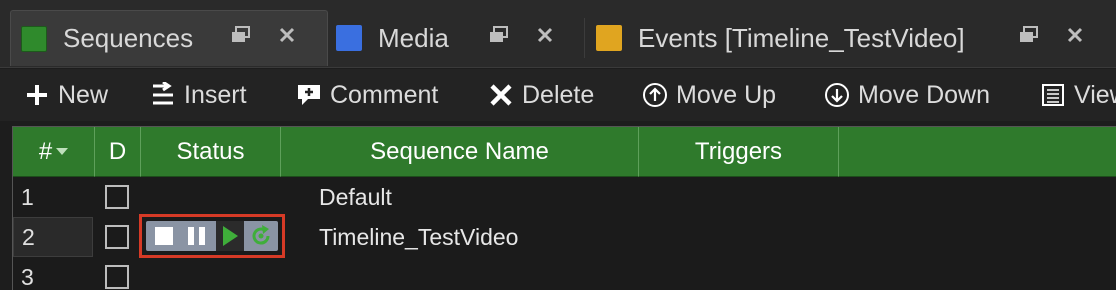 Image resolution: width=1116 pixels, height=290 pixels. I want to click on move-up-label: Move Up, so click(726, 94).